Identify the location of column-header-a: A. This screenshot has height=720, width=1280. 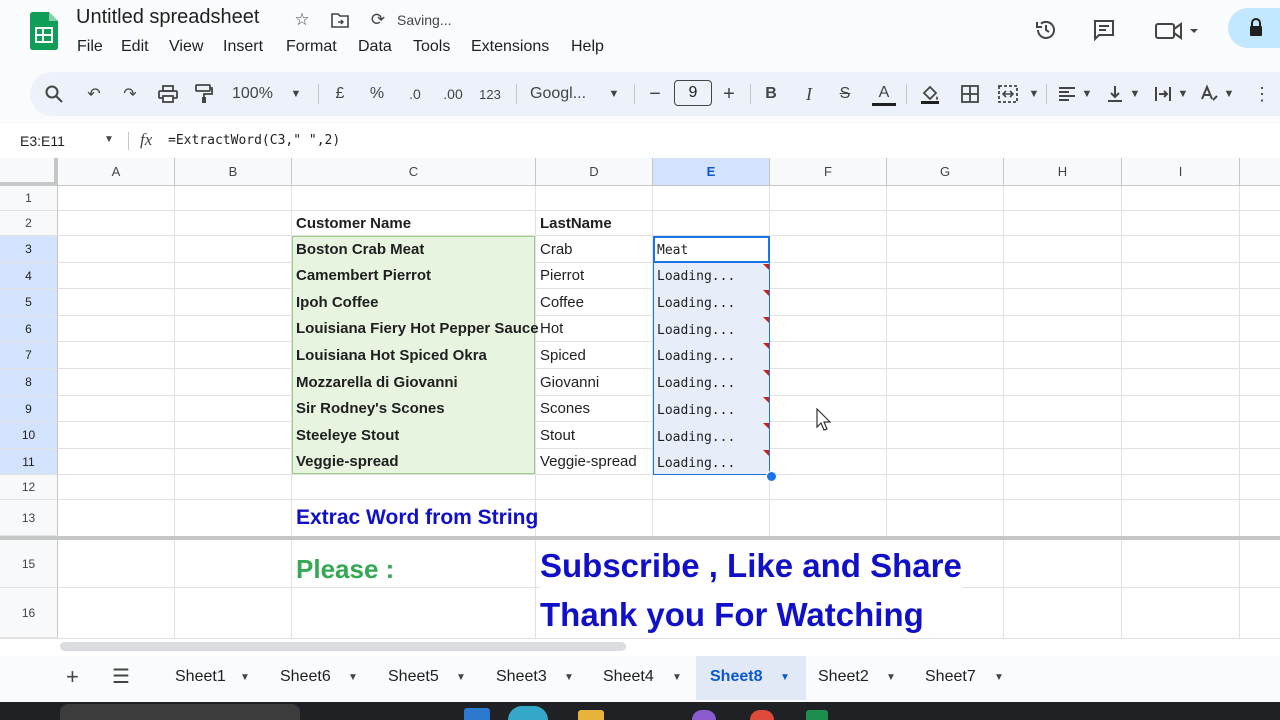
(116, 172).